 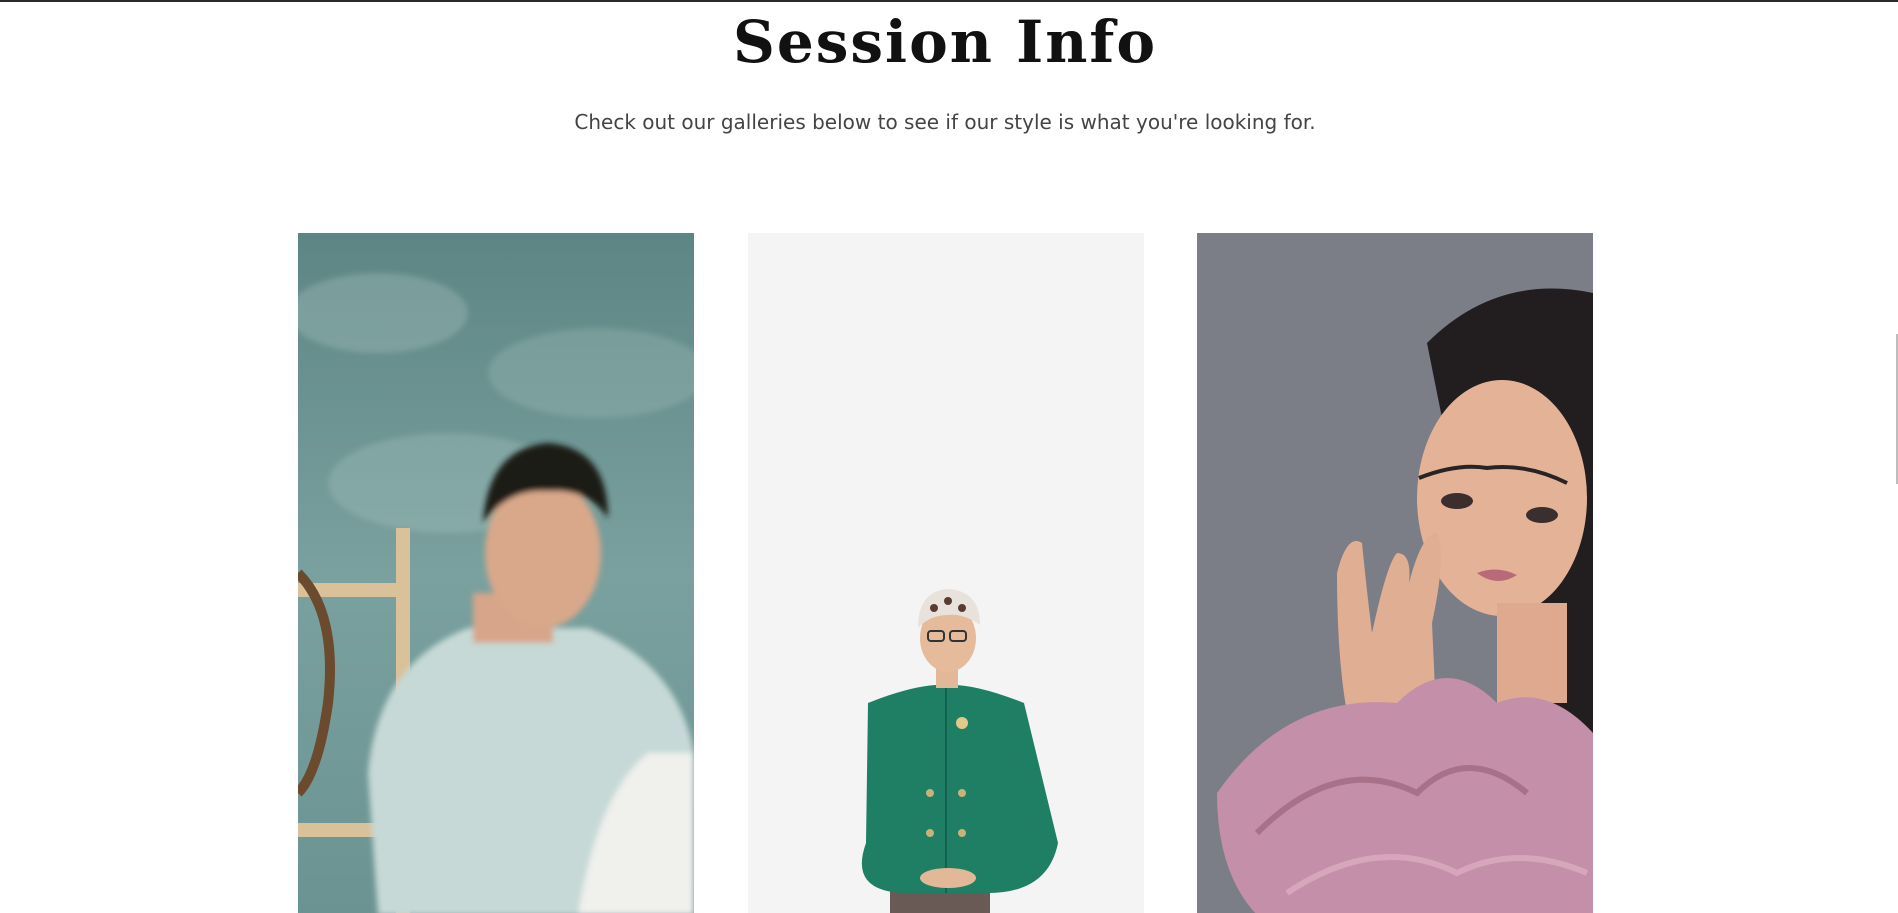 What do you see at coordinates (945, 42) in the screenshot?
I see `page-title: Session Info` at bounding box center [945, 42].